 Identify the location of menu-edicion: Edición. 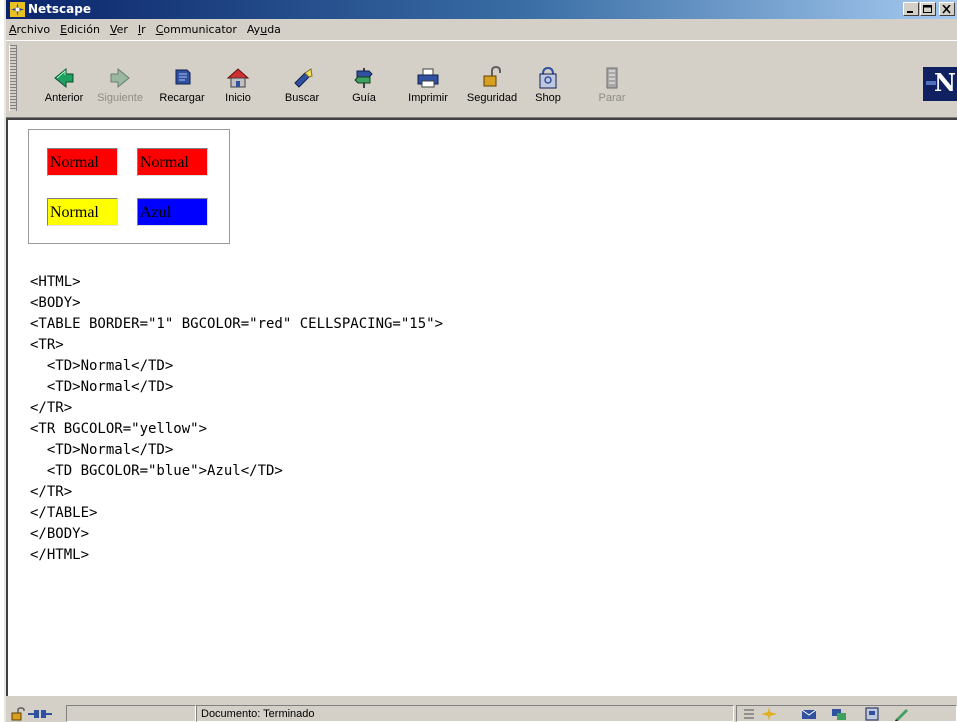
(80, 29).